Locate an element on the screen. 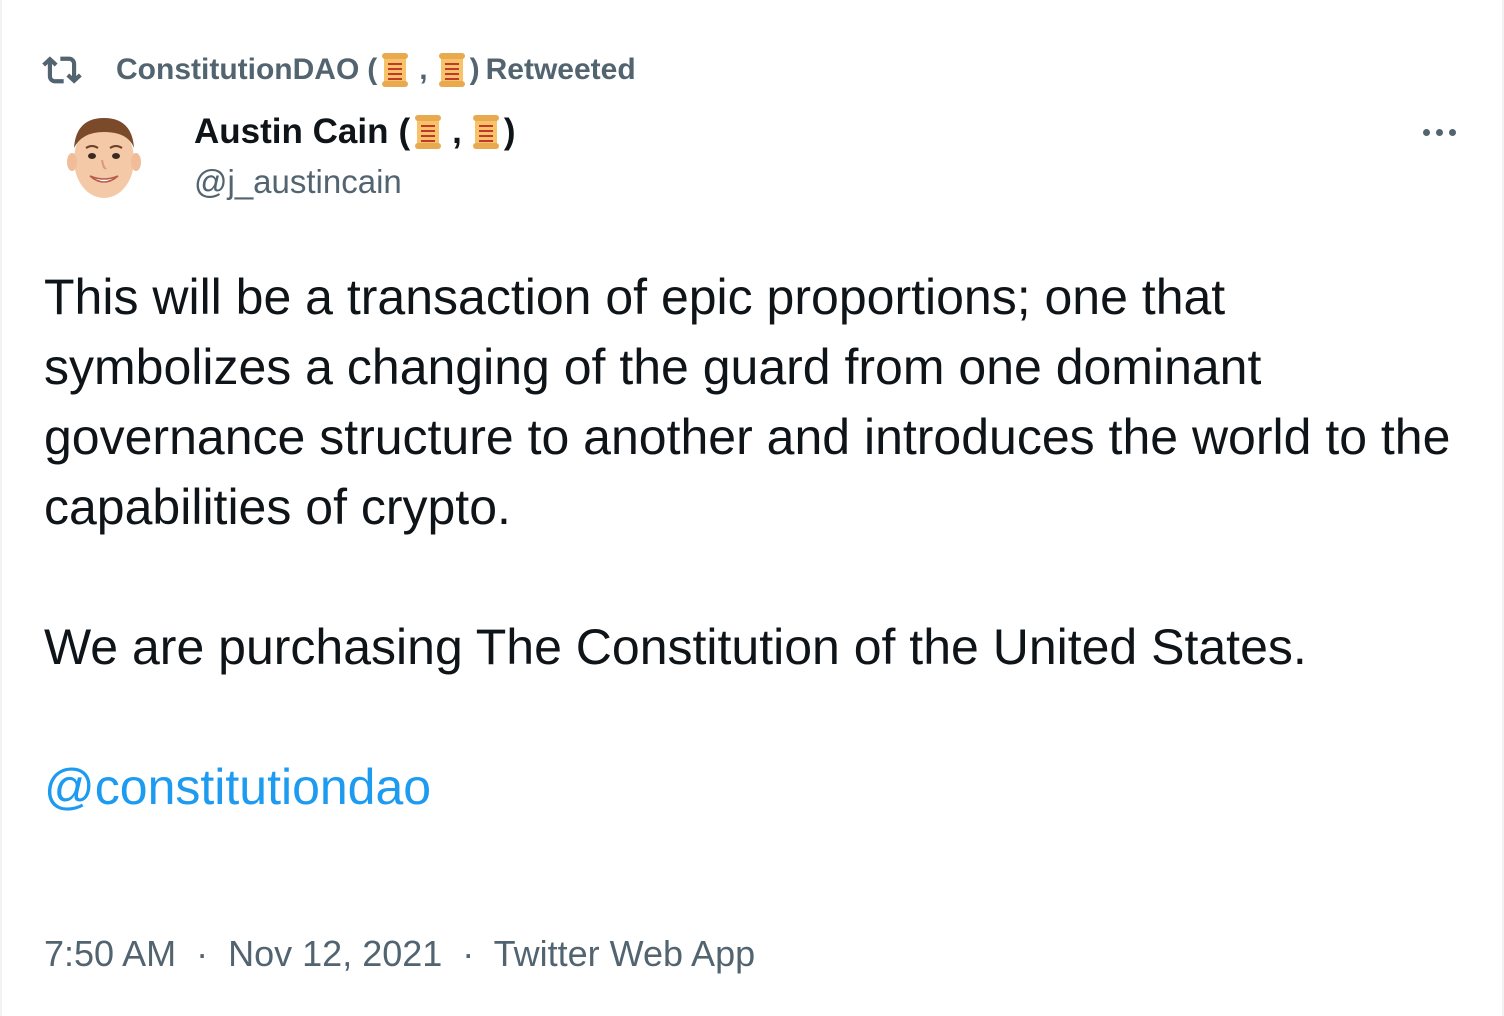  avatar-image is located at coordinates (104, 156).